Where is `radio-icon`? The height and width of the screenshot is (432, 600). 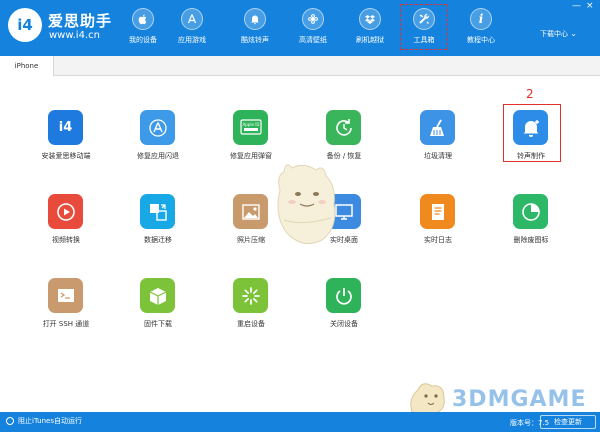 radio-icon is located at coordinates (10, 421).